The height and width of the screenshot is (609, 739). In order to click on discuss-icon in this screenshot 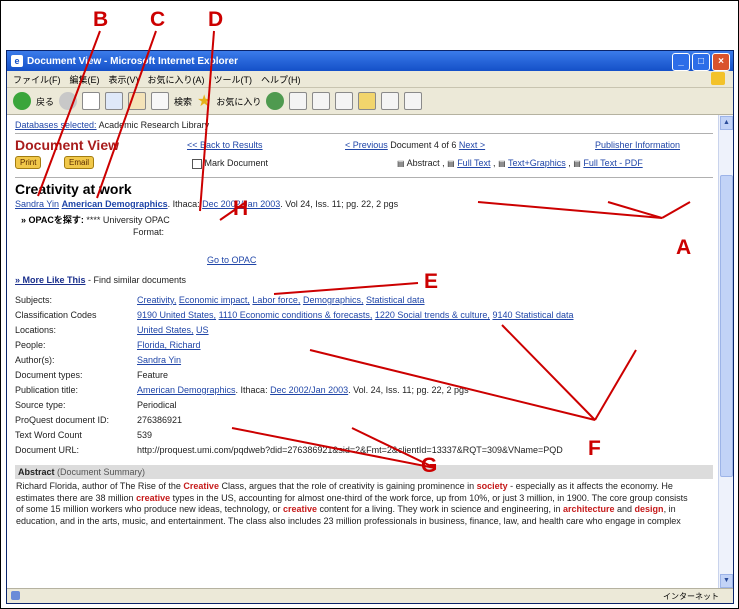, I will do `click(390, 101)`.